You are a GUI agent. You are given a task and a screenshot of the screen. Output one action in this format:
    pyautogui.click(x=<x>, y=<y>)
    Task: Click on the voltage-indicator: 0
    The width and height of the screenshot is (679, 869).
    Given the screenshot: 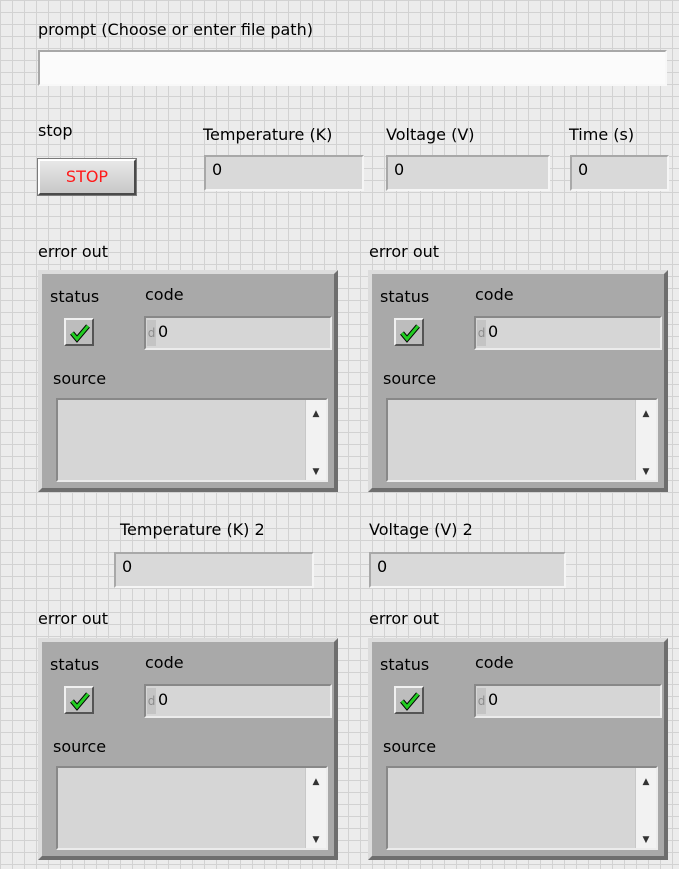 What is the action you would take?
    pyautogui.click(x=468, y=173)
    